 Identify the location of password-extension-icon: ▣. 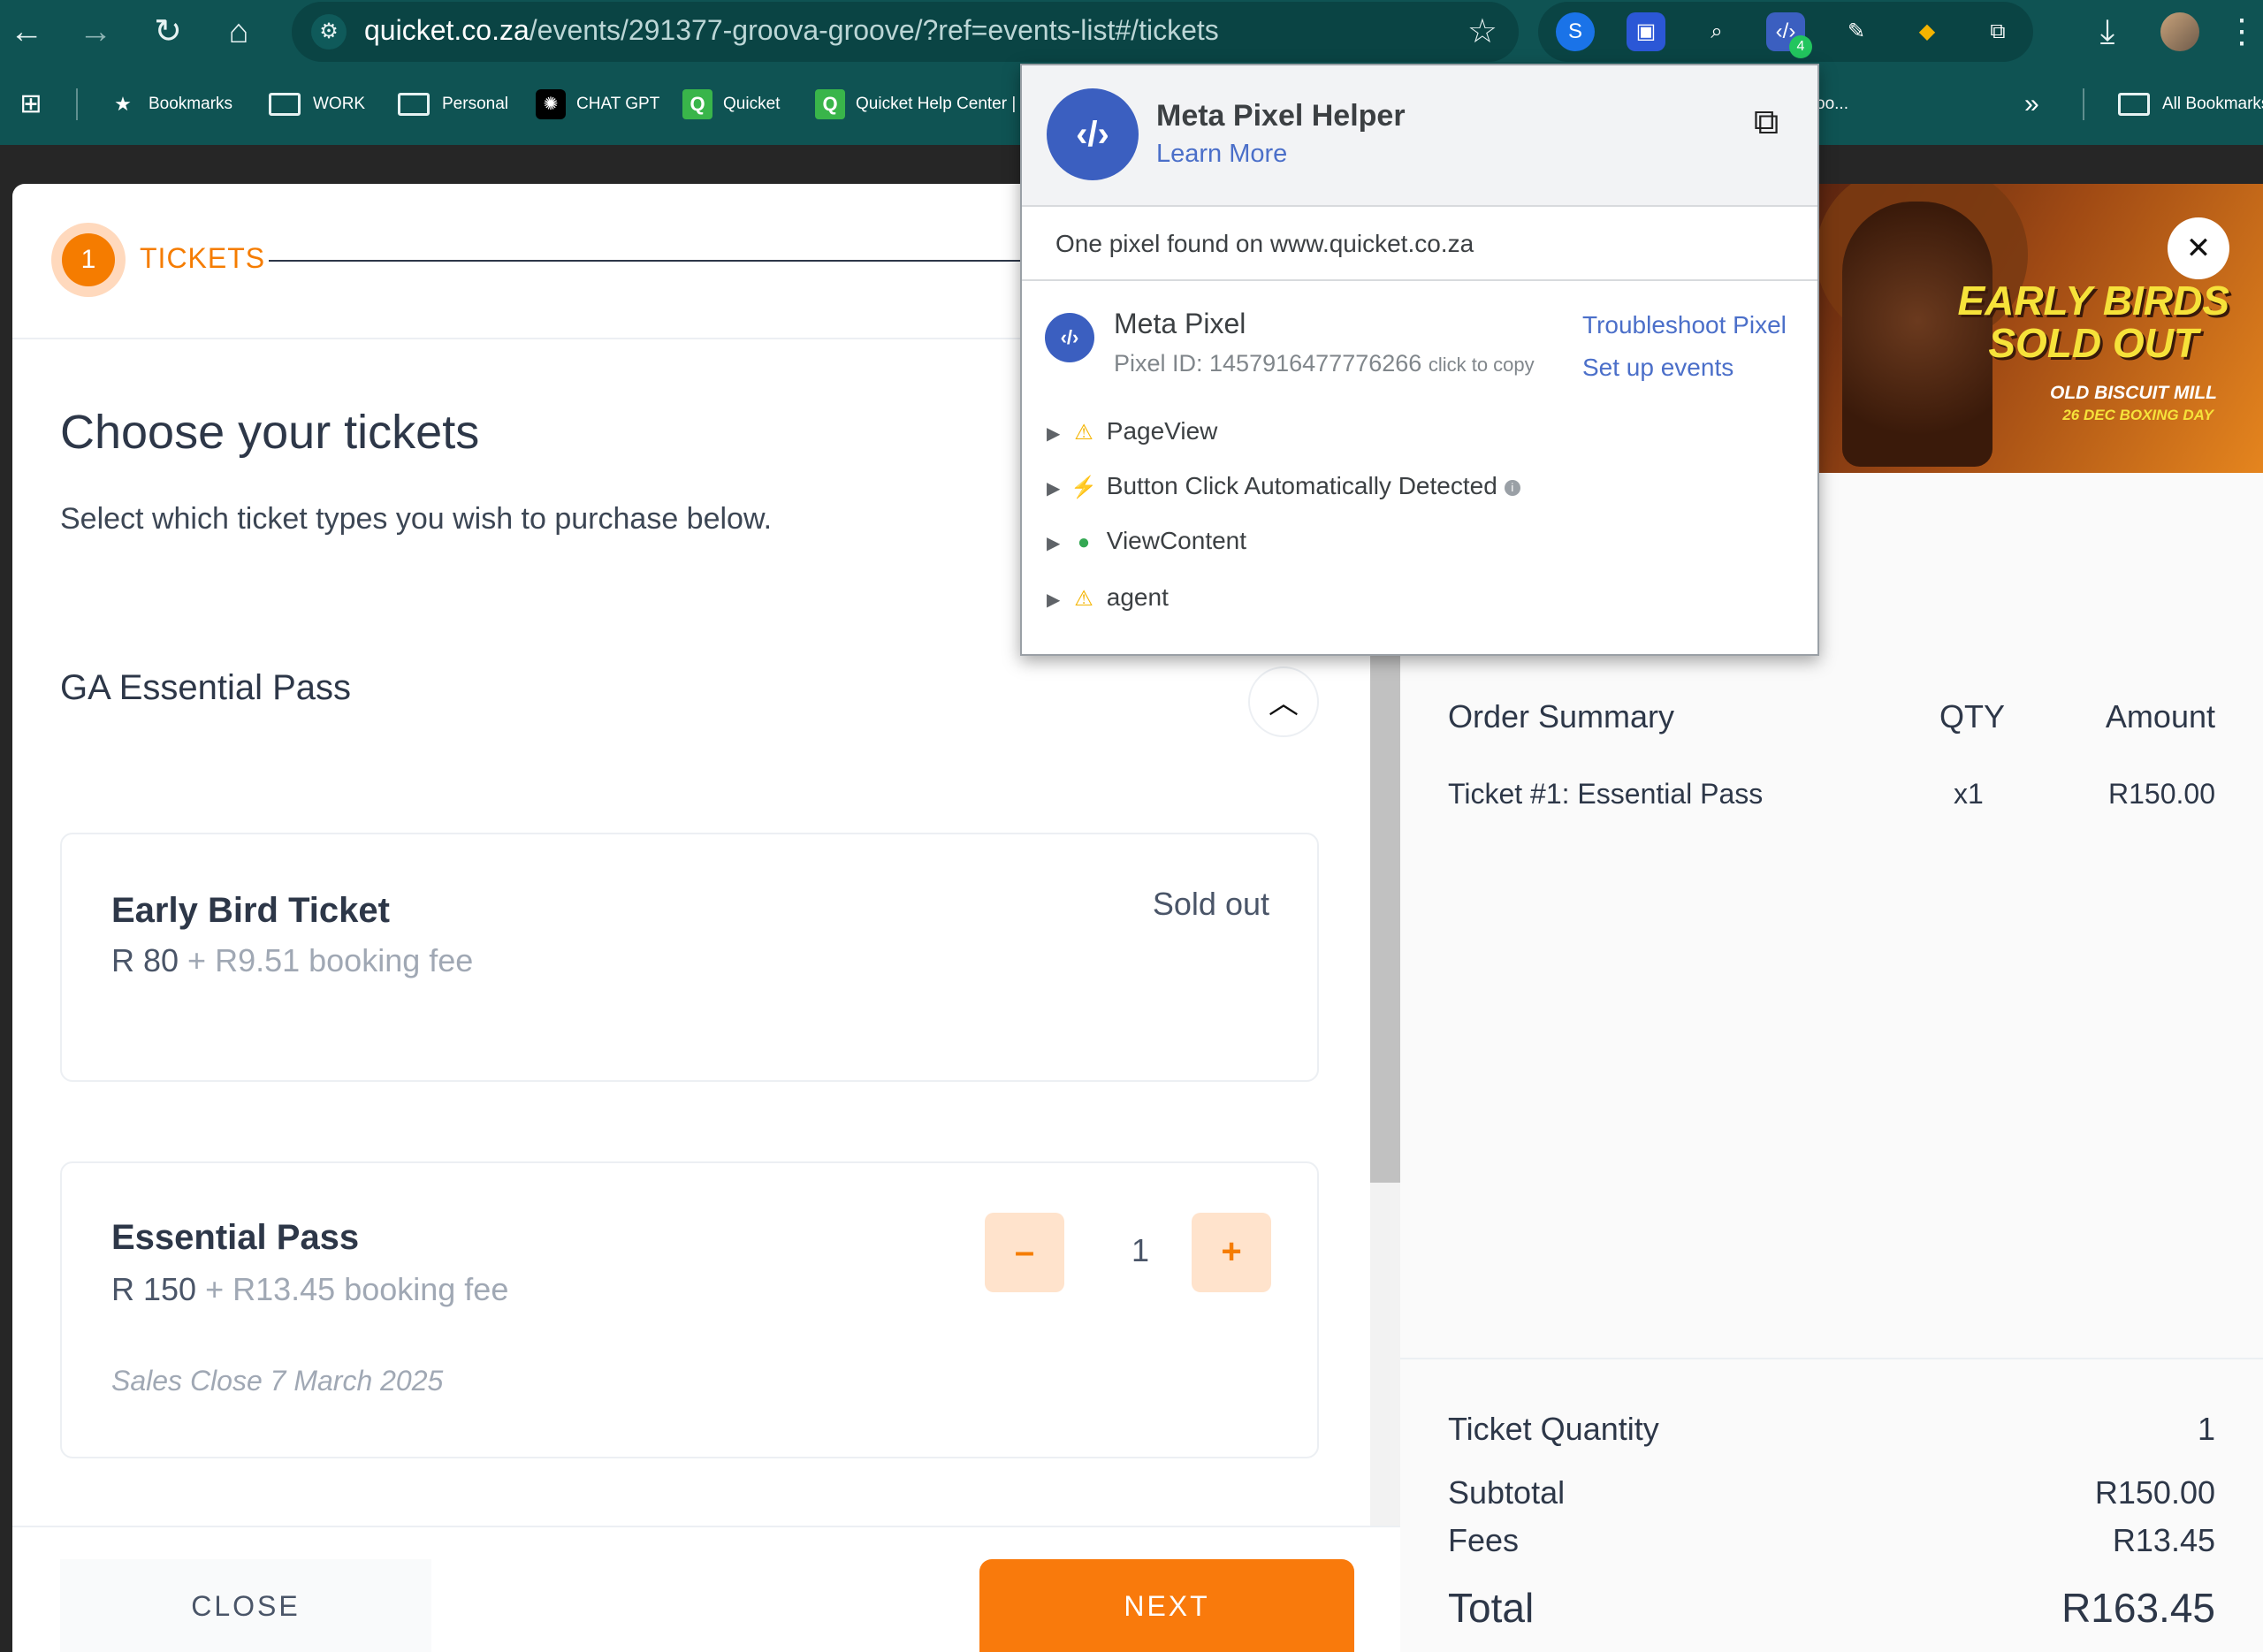
(1646, 32).